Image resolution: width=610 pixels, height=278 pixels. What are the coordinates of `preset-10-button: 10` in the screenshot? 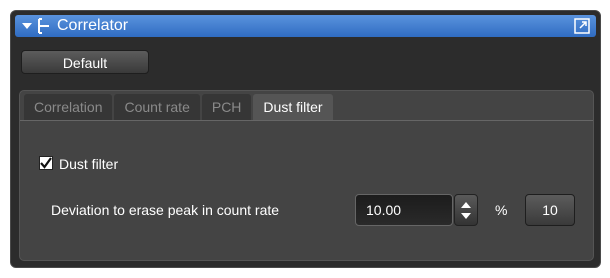 It's located at (550, 210).